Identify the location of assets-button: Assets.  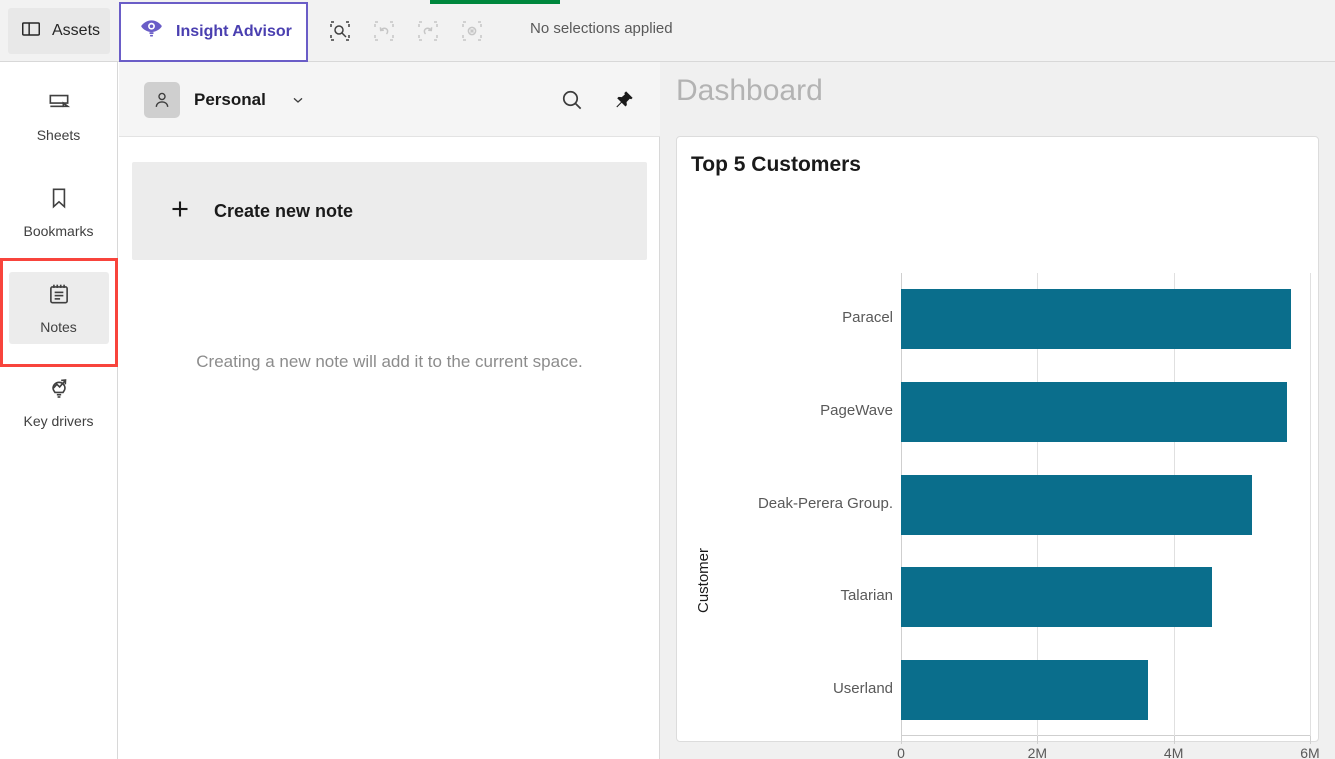
(59, 31).